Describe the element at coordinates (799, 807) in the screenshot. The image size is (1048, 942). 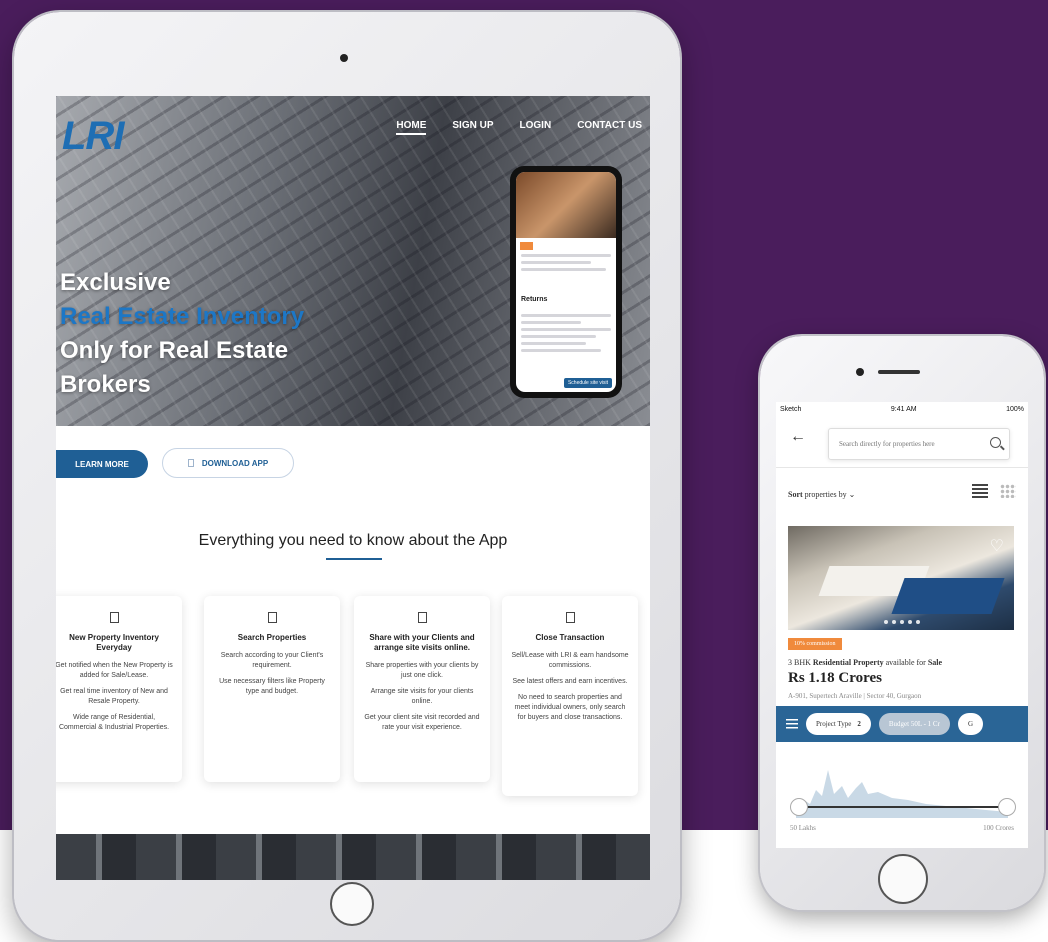
I see `range-min-handle` at that location.